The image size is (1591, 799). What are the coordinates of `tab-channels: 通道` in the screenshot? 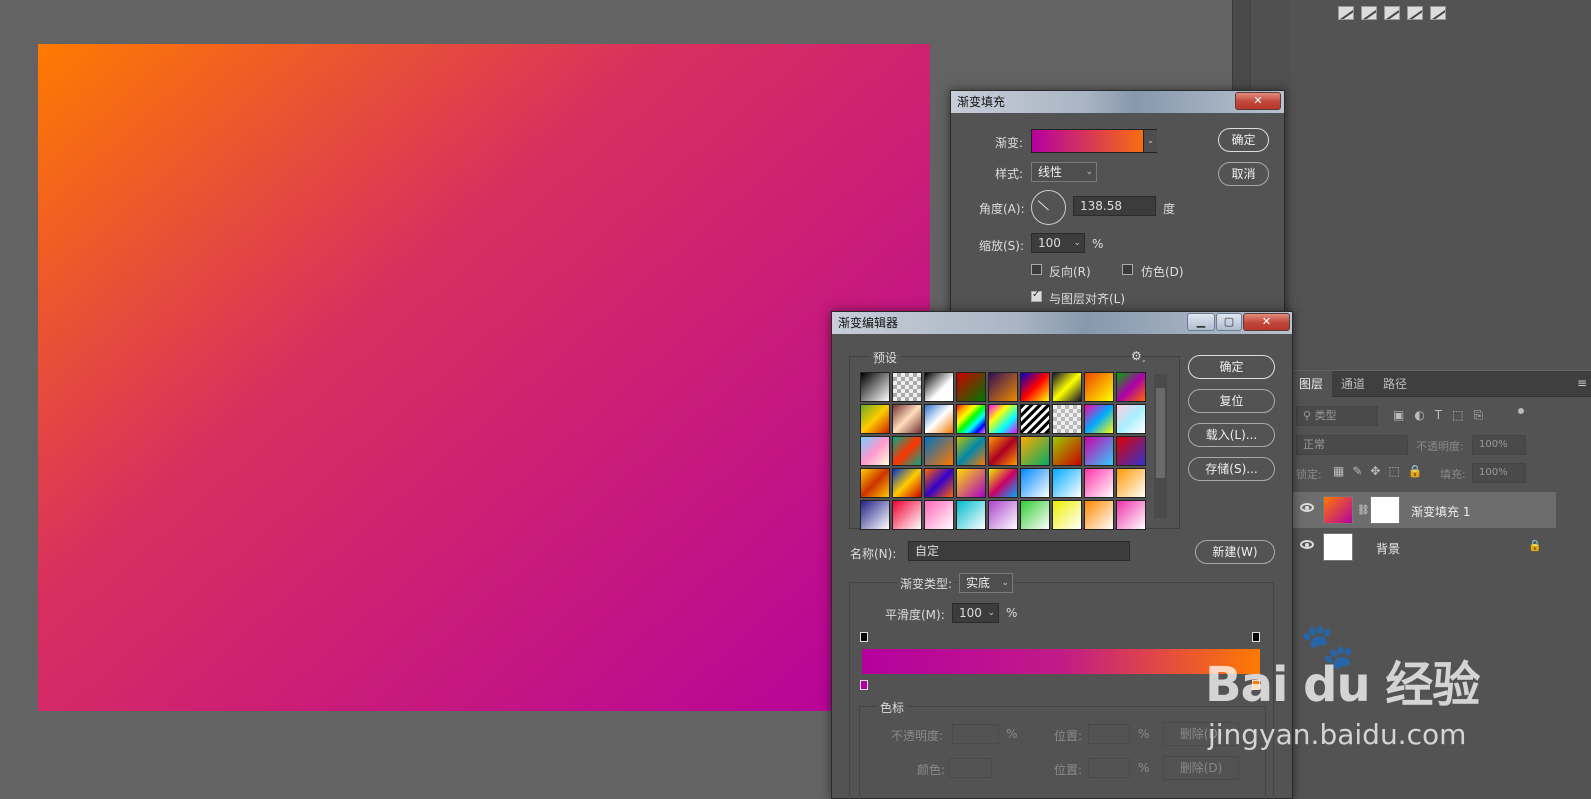 It's located at (1353, 384).